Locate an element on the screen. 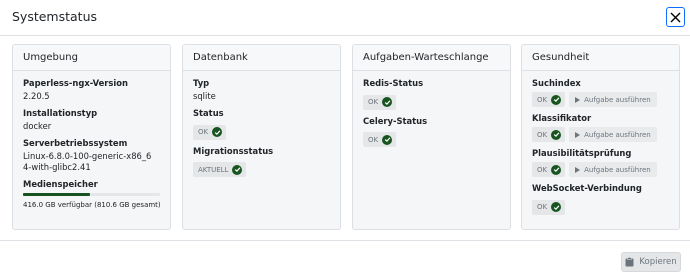  db-status-text: OK is located at coordinates (203, 132).